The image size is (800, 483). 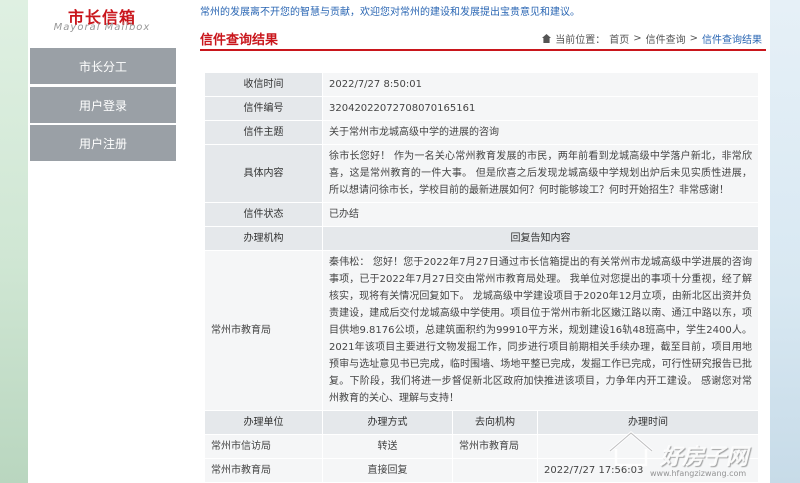 What do you see at coordinates (263, 422) in the screenshot?
I see `process-unit-header: 办理单位` at bounding box center [263, 422].